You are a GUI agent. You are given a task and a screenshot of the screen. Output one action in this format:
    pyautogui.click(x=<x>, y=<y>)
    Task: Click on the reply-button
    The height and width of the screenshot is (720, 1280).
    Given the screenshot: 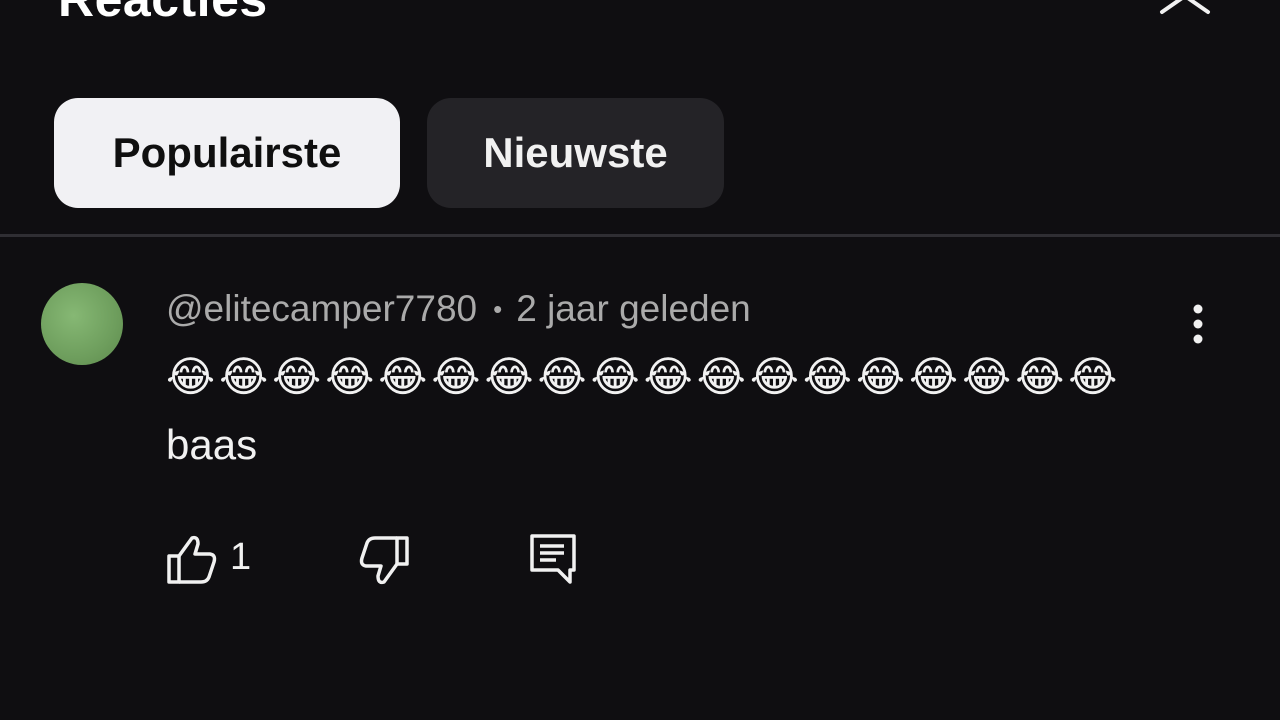 What is the action you would take?
    pyautogui.click(x=553, y=558)
    